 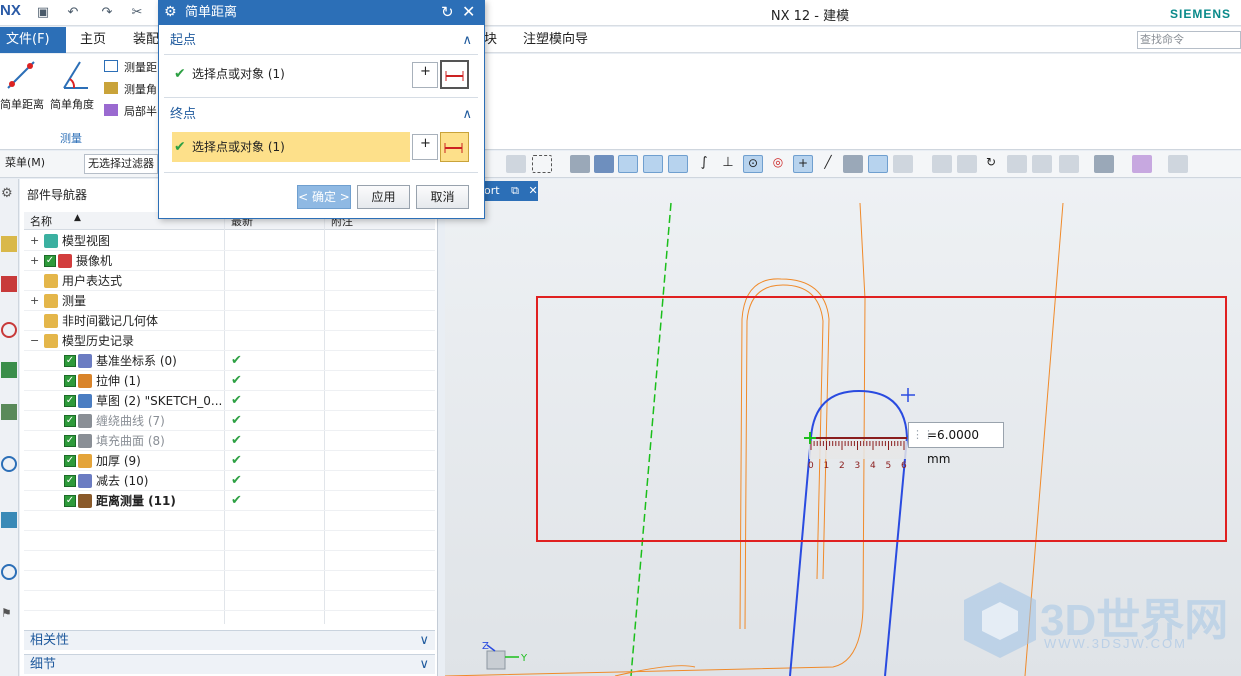 What do you see at coordinates (516, 164) in the screenshot?
I see `select-icon` at bounding box center [516, 164].